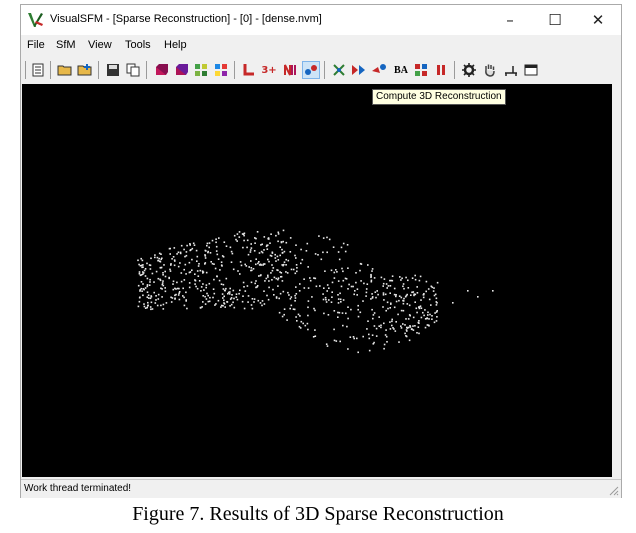  I want to click on menu-help: Help, so click(175, 45).